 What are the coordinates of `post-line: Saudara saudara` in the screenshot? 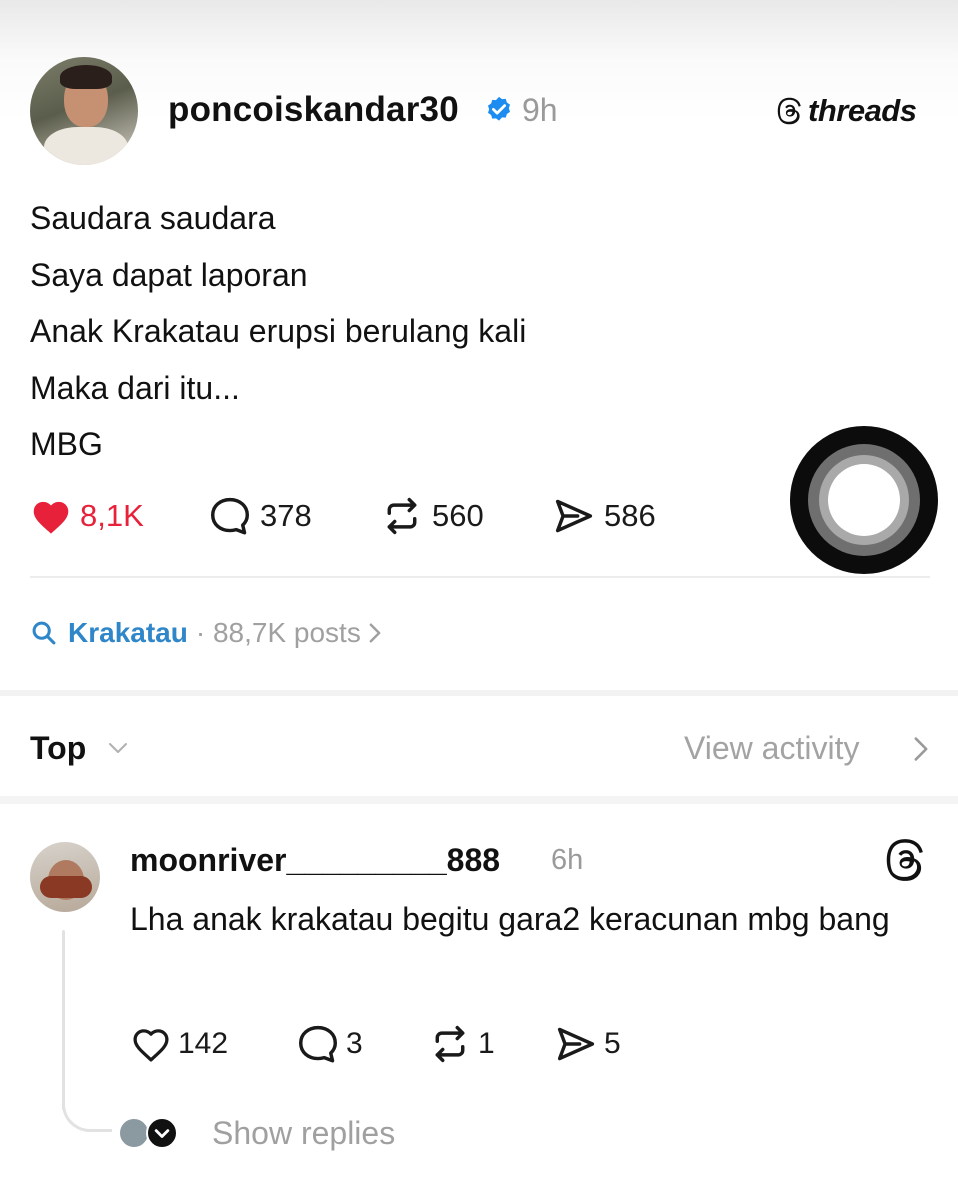 It's located at (153, 218).